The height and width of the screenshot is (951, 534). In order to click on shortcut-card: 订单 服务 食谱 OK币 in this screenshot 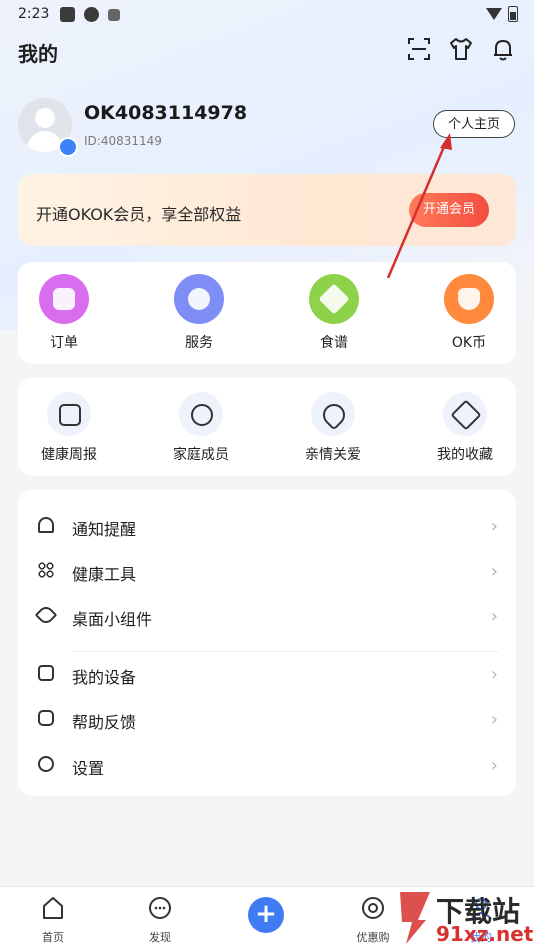, I will do `click(267, 313)`.